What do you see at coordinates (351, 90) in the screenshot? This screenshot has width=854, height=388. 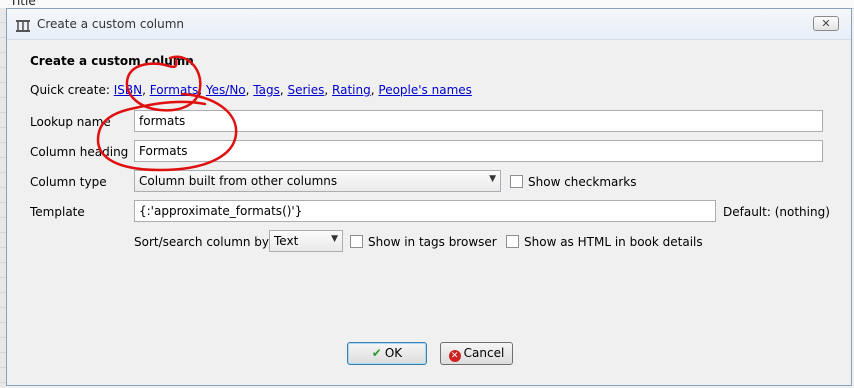 I see `quick-create-rating-link: Rating` at bounding box center [351, 90].